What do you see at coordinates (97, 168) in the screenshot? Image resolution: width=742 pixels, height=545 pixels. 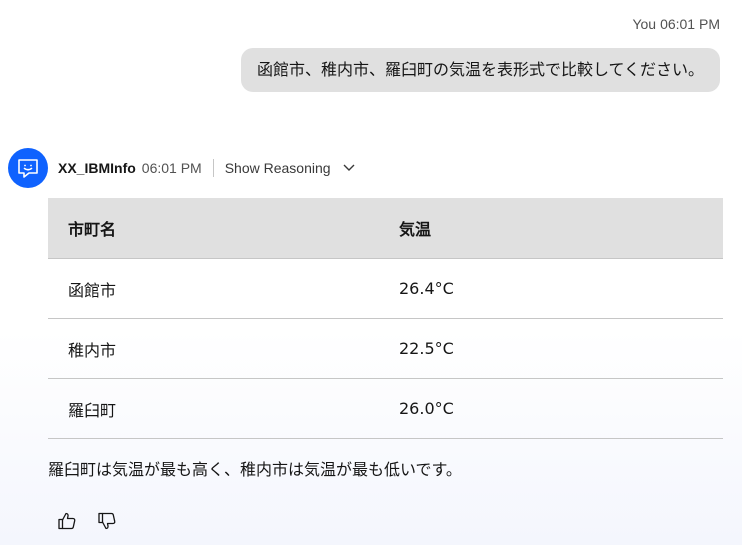 I see `bot-name: XX_IBMInfo` at bounding box center [97, 168].